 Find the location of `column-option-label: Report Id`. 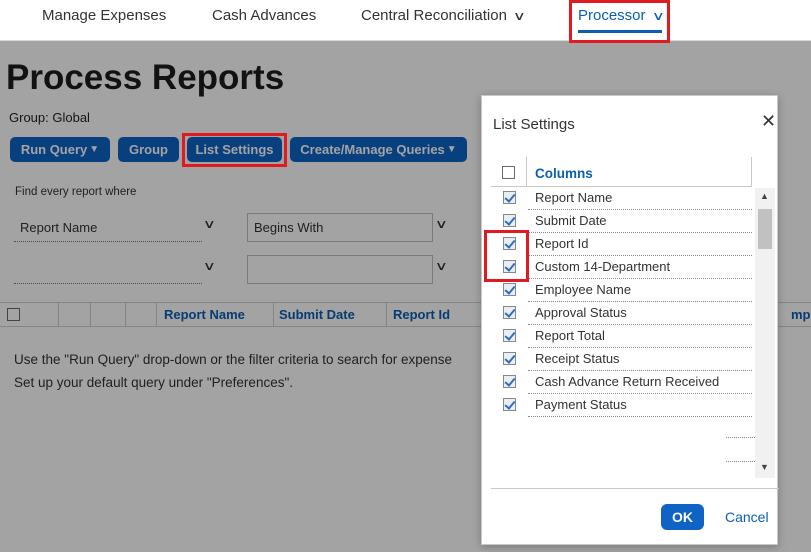

column-option-label: Report Id is located at coordinates (562, 243).